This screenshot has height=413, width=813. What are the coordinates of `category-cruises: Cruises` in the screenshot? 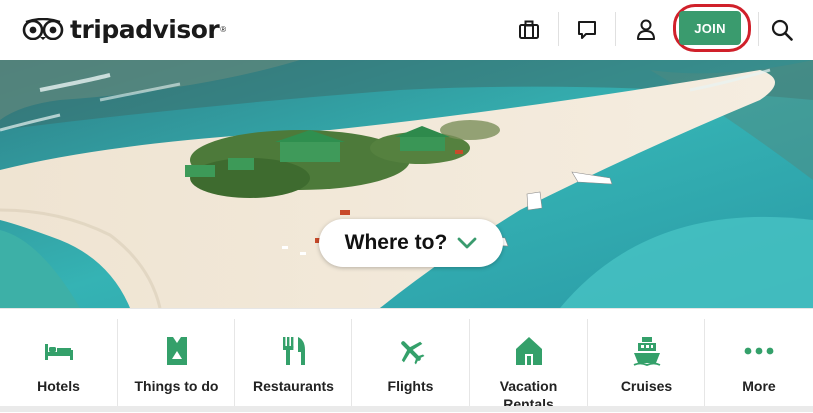 It's located at (646, 361).